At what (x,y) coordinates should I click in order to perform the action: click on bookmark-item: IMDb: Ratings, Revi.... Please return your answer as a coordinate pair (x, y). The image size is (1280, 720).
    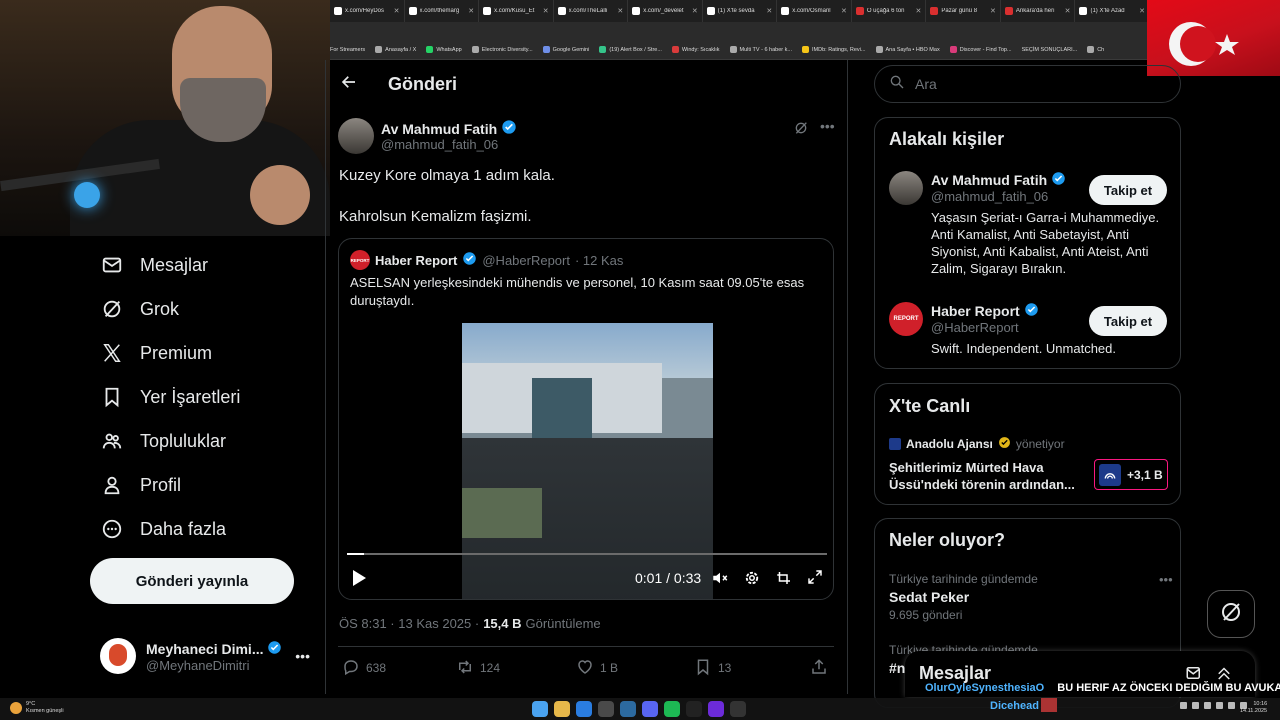
    Looking at the image, I should click on (834, 49).